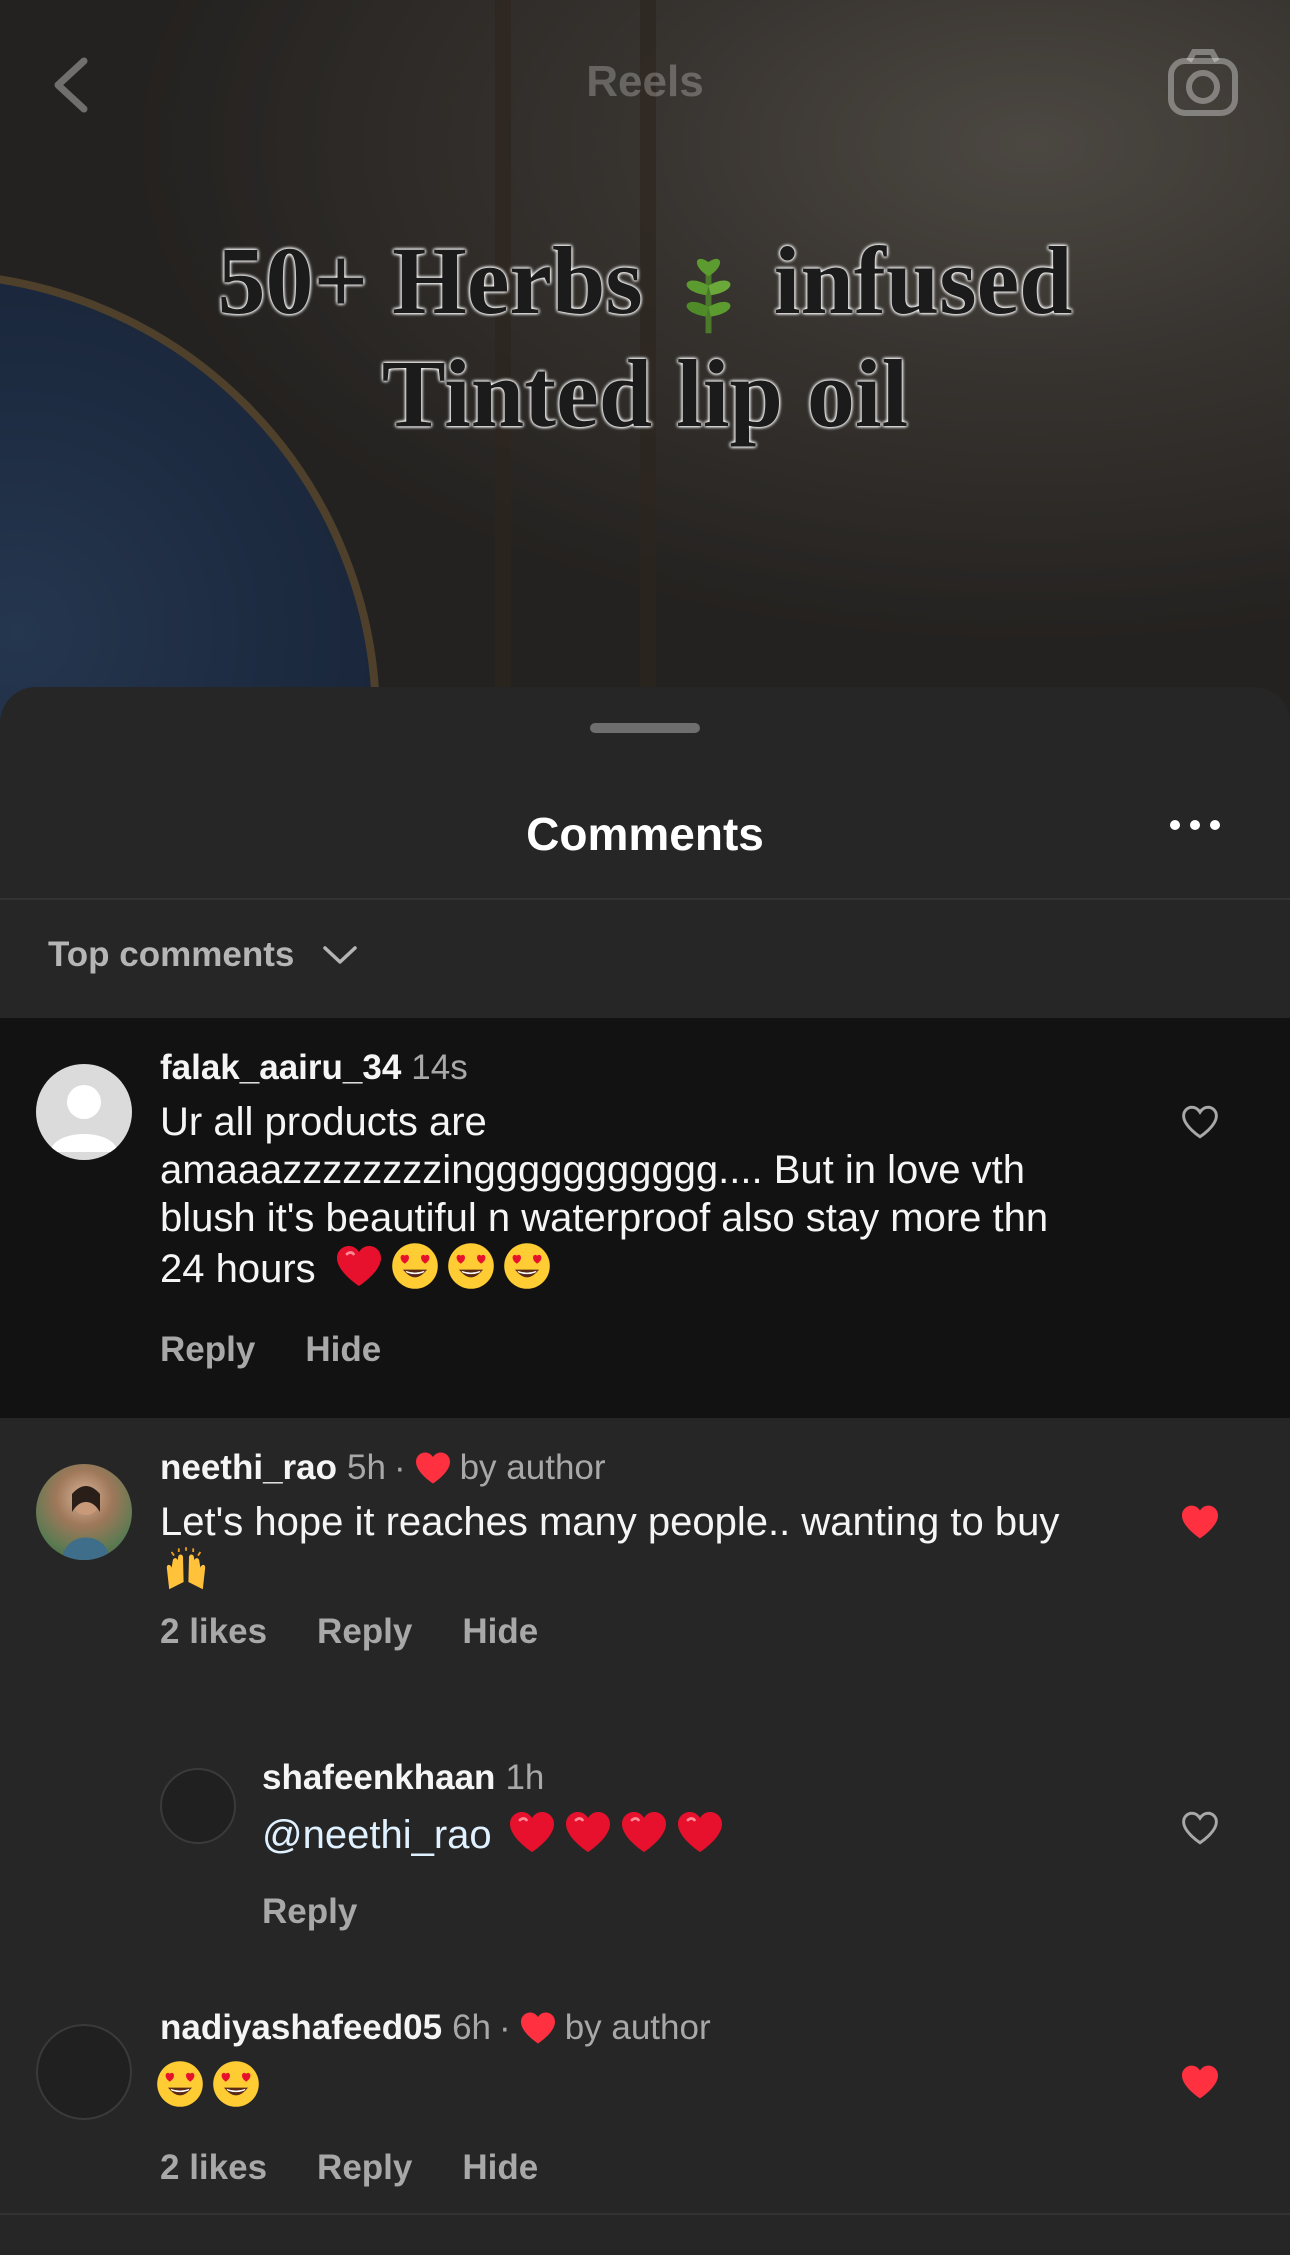 The width and height of the screenshot is (1290, 2255). What do you see at coordinates (626, 2085) in the screenshot?
I see `comment-text` at bounding box center [626, 2085].